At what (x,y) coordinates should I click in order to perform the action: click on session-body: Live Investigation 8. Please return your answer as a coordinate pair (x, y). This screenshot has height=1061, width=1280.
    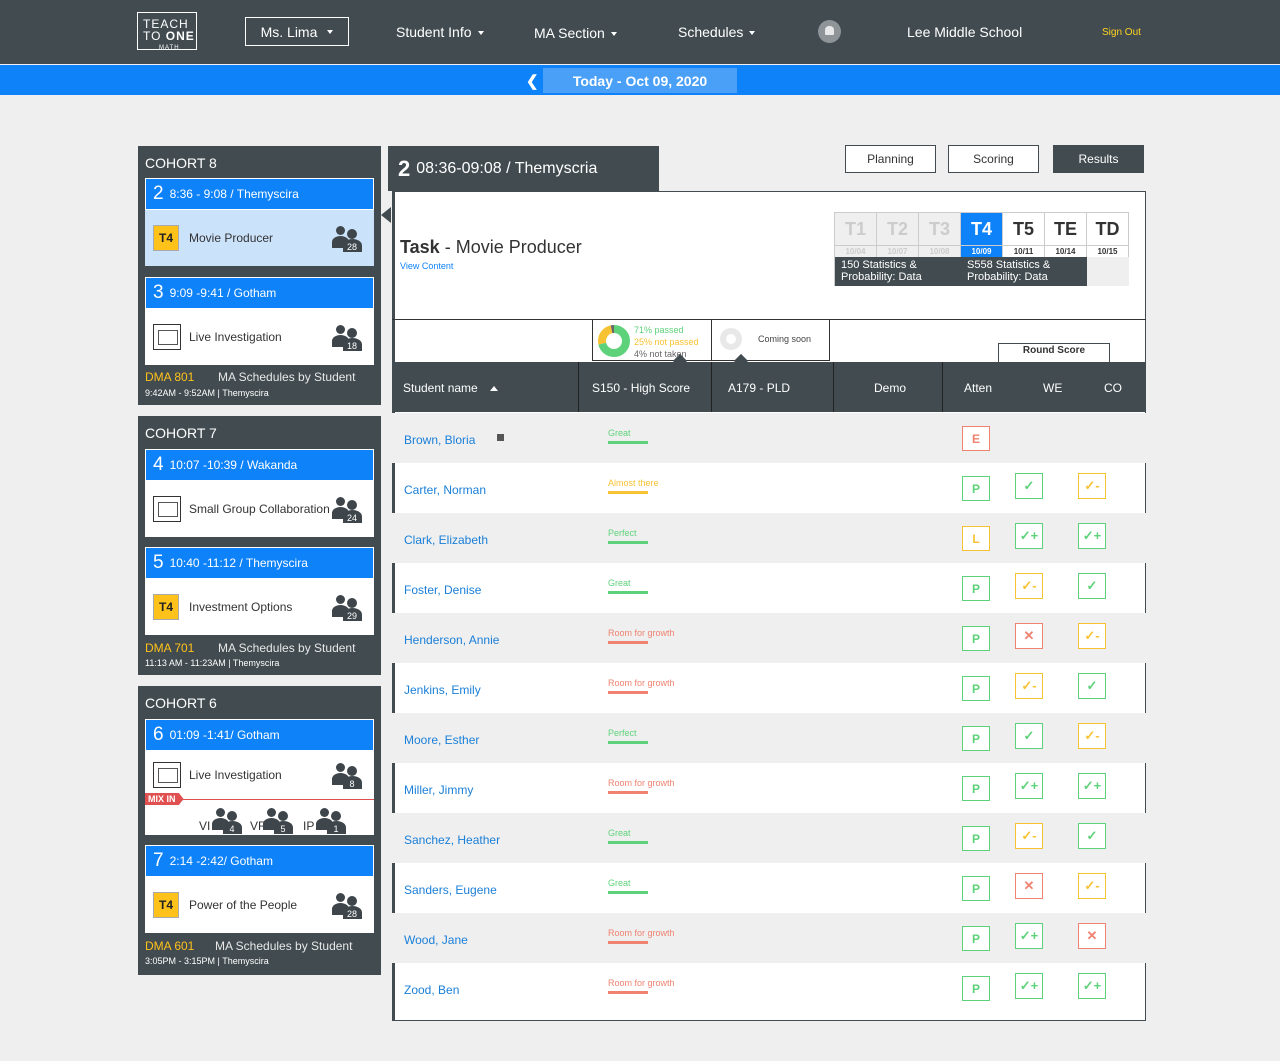
    Looking at the image, I should click on (259, 775).